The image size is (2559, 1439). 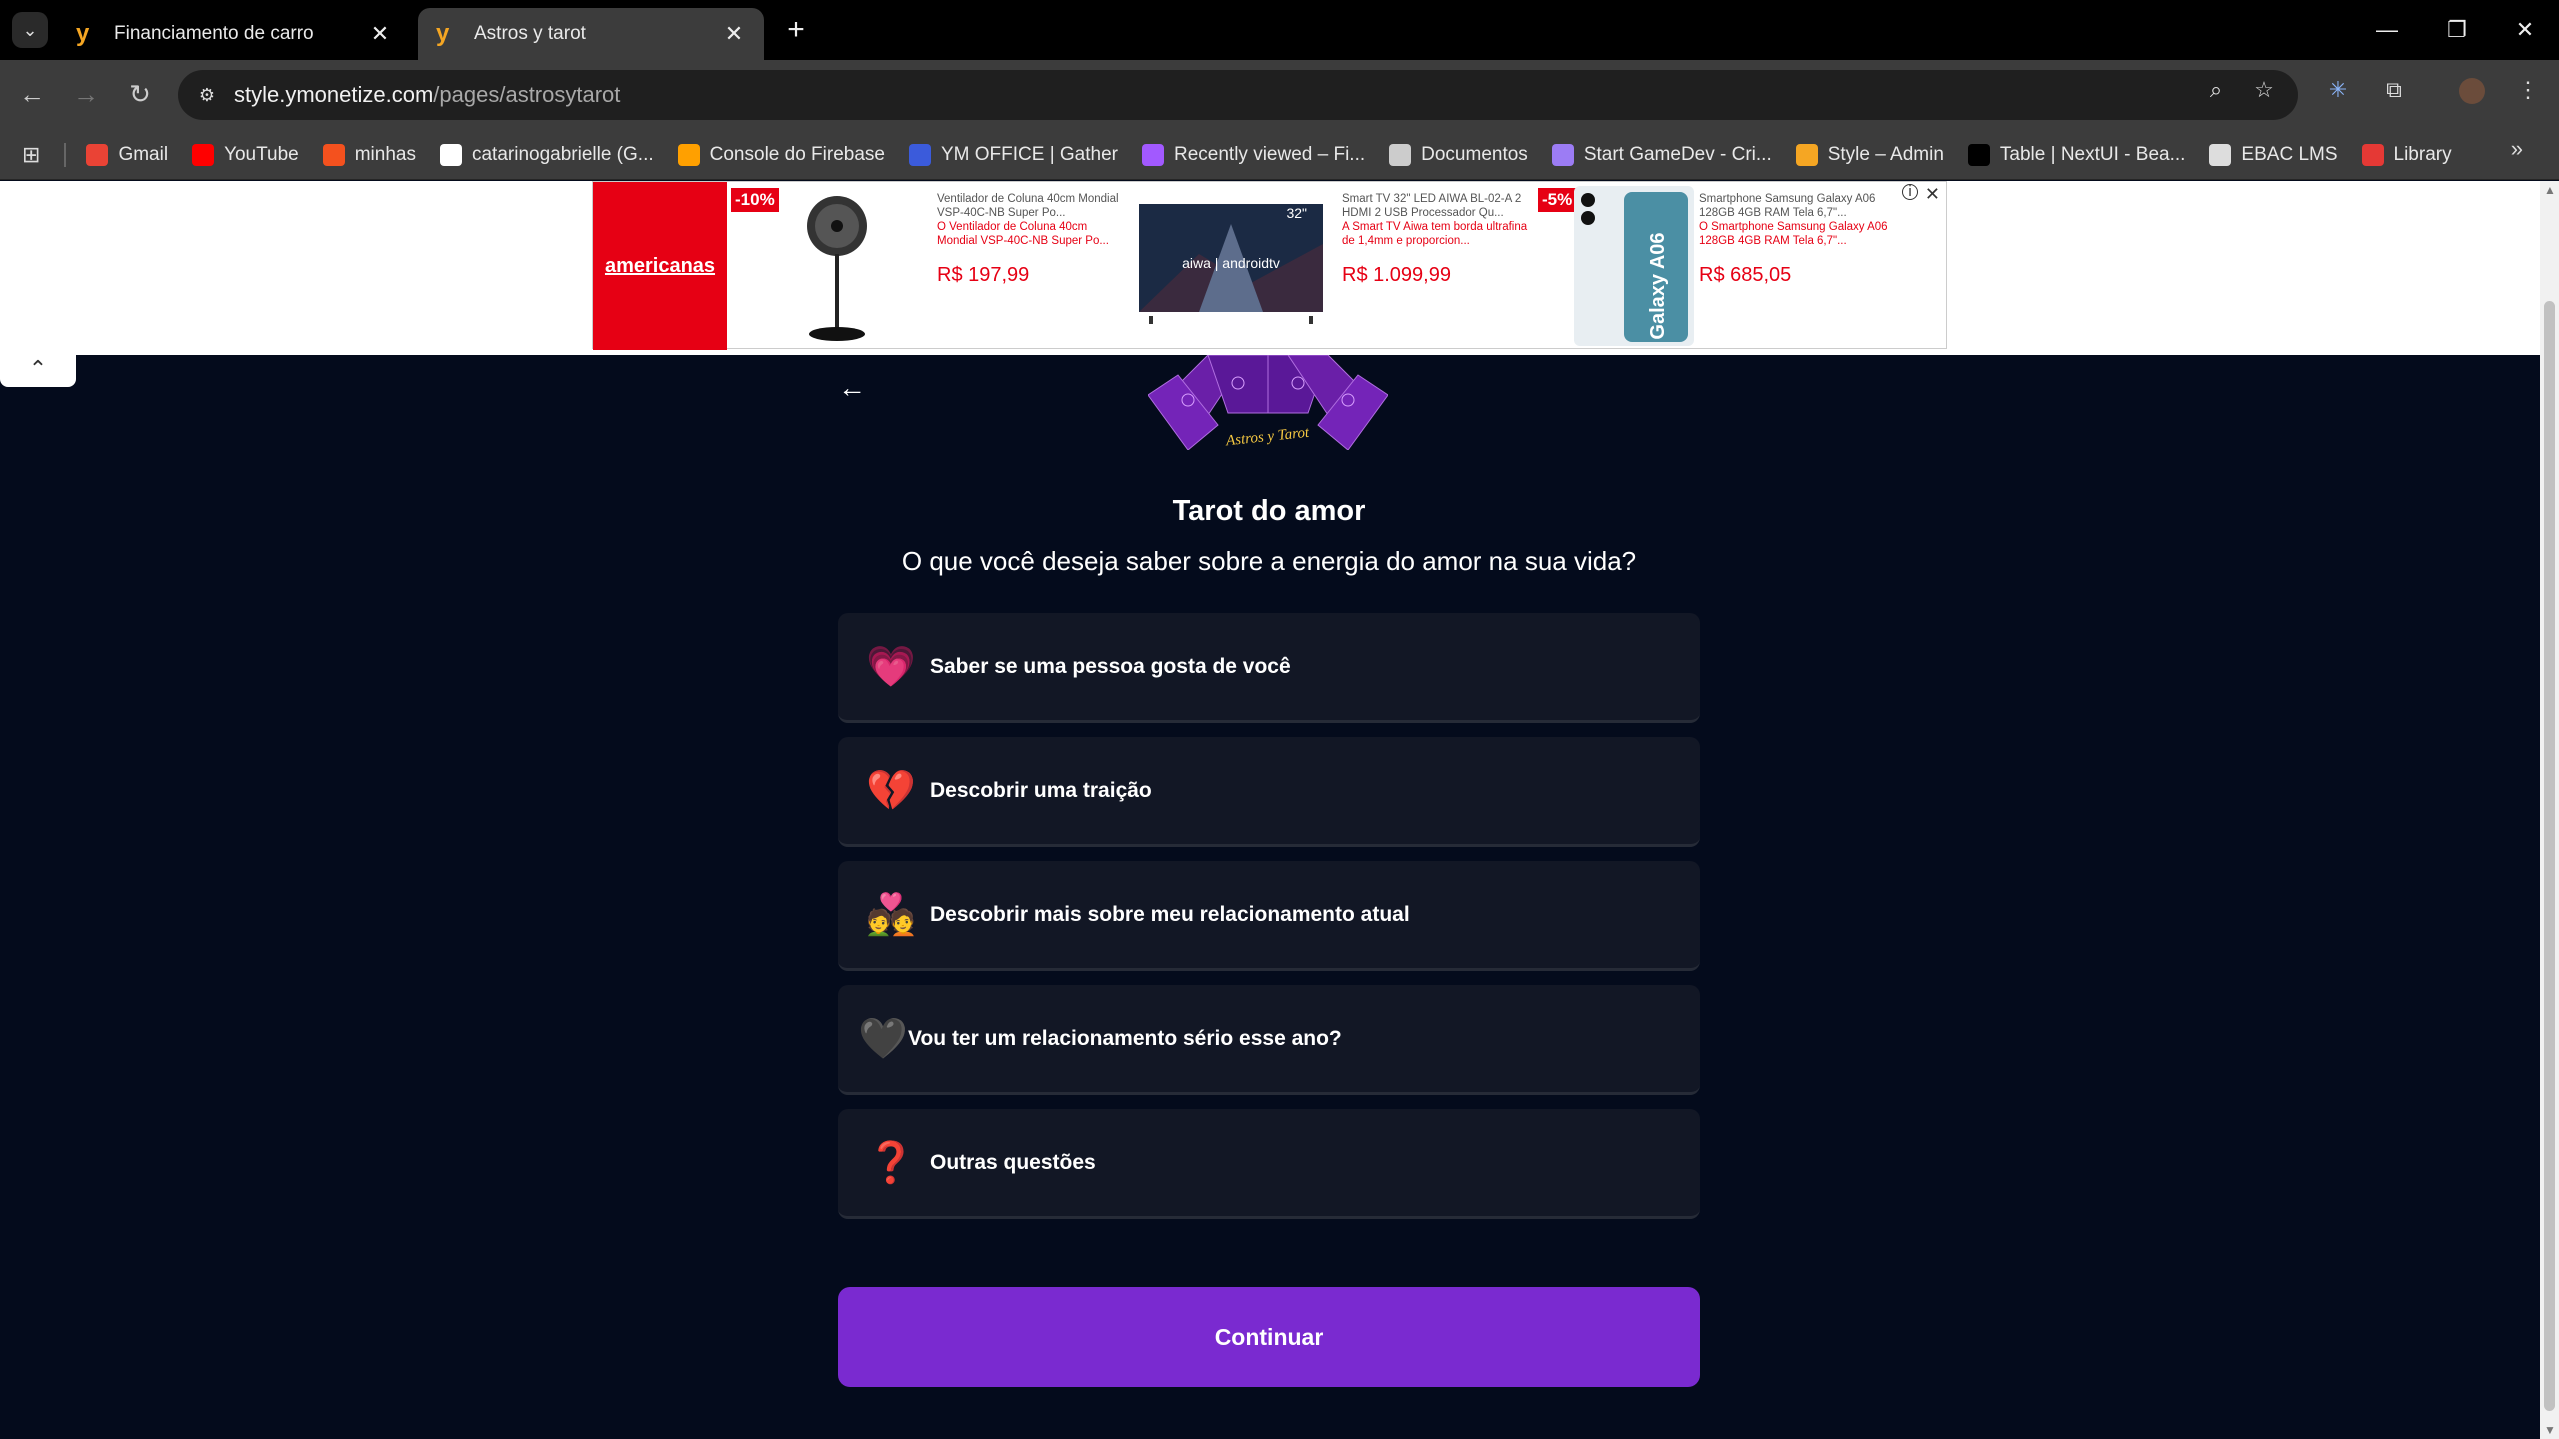 What do you see at coordinates (2528, 90) in the screenshot?
I see `menu-kebab-icon: ⋮` at bounding box center [2528, 90].